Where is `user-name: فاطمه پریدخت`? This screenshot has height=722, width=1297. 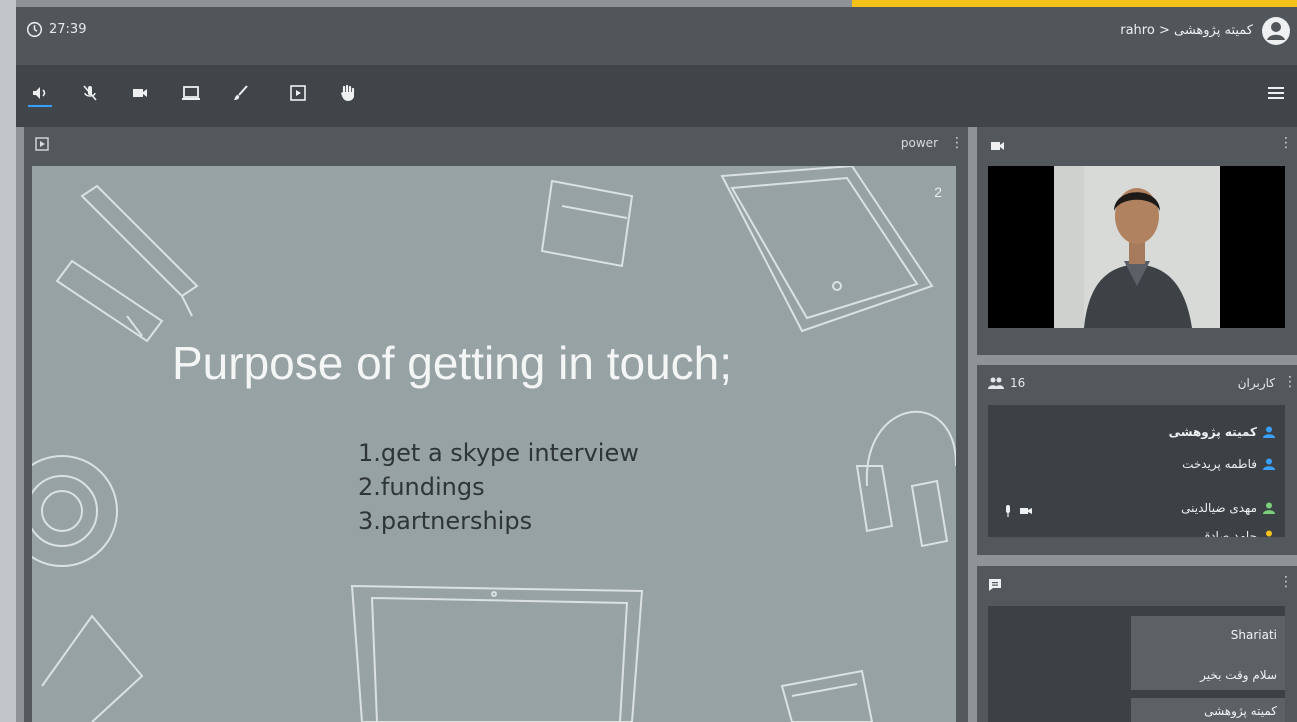 user-name: فاطمه پریدخت is located at coordinates (1219, 464).